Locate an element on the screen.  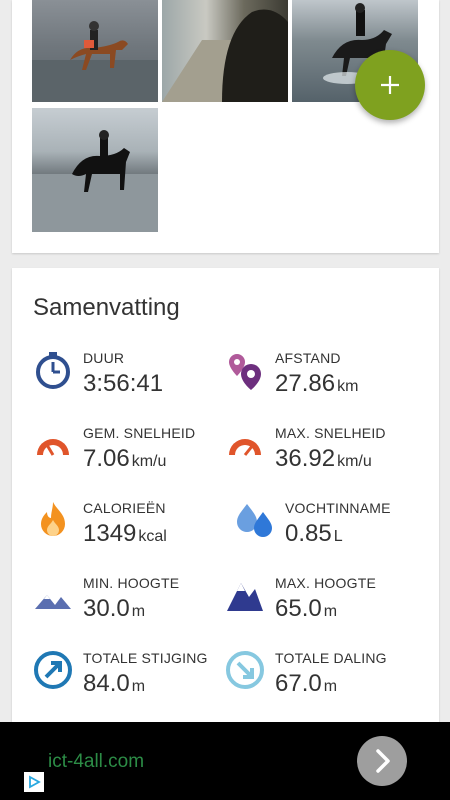
chevron-right-icon is located at coordinates (383, 761).